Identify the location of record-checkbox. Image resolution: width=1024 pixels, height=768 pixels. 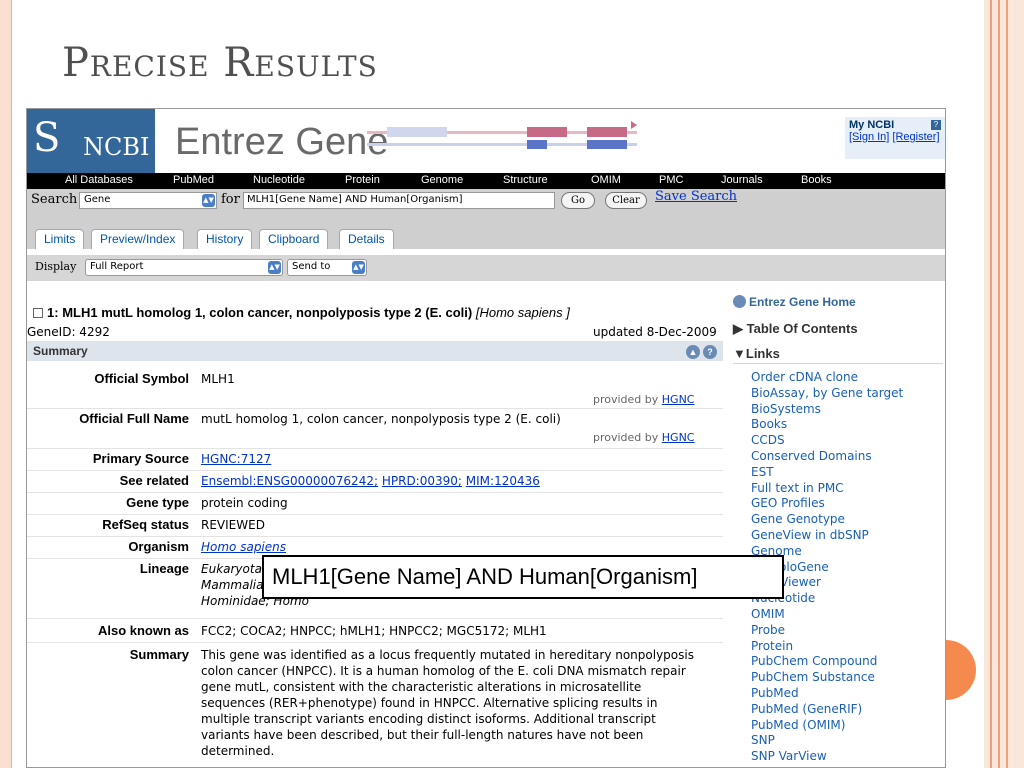
(38, 313).